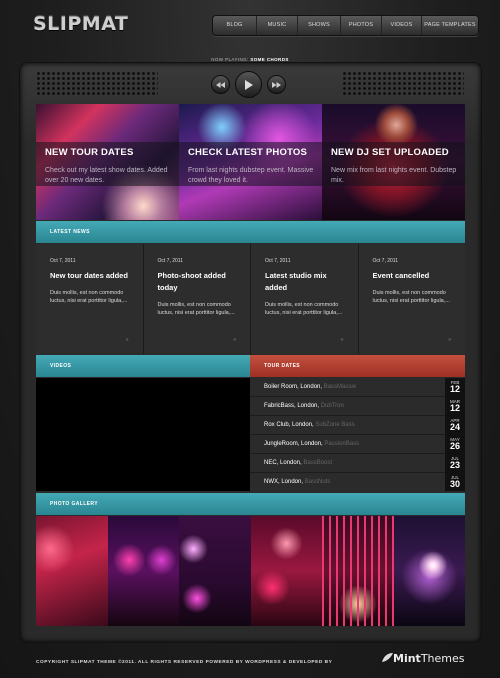  I want to click on tour-row: FabricBass, London, DubTron MAR 12, so click(357, 406).